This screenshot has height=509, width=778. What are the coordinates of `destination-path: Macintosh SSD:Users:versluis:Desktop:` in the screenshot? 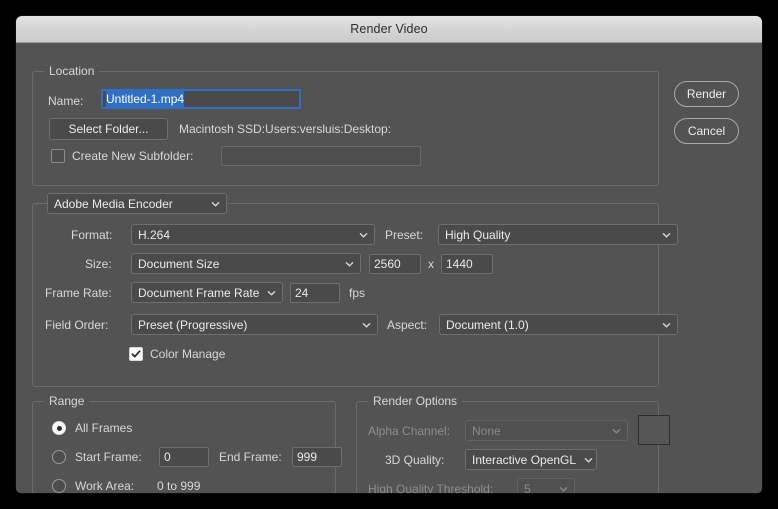 It's located at (285, 129).